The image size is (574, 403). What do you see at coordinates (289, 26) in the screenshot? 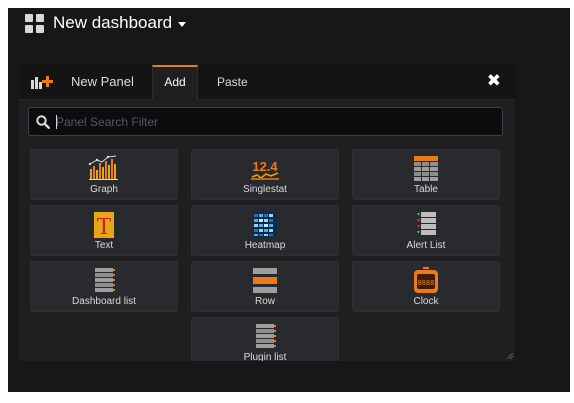
I see `top-bar: New dashboard` at bounding box center [289, 26].